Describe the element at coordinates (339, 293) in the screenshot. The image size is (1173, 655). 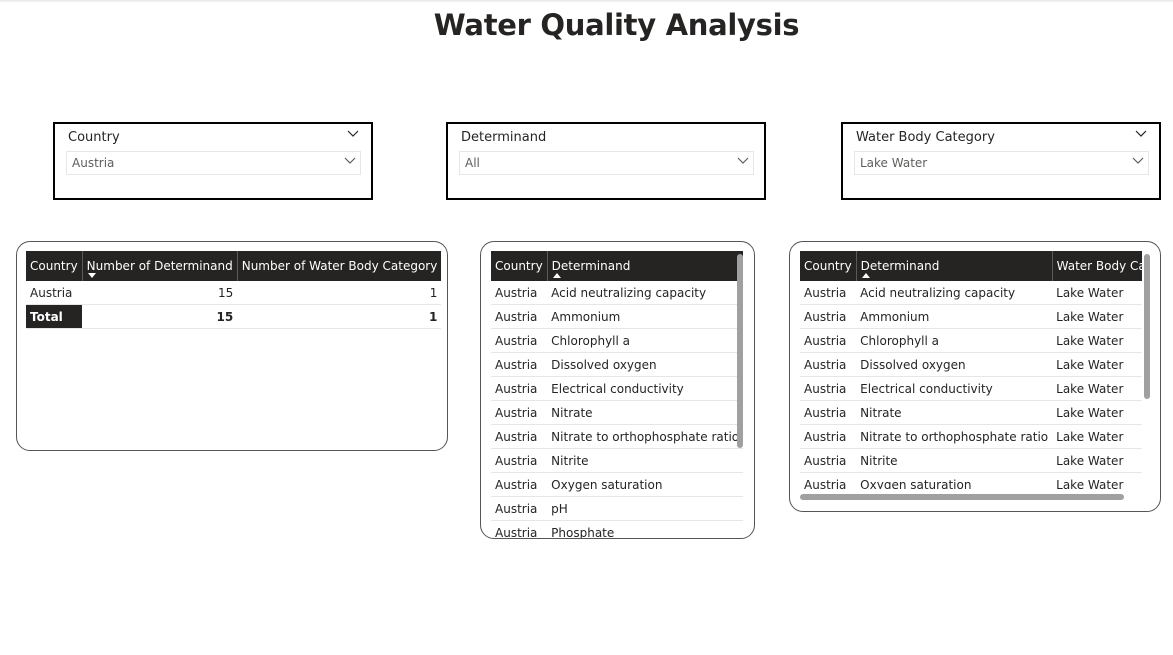
I see `table-cell: 1` at that location.